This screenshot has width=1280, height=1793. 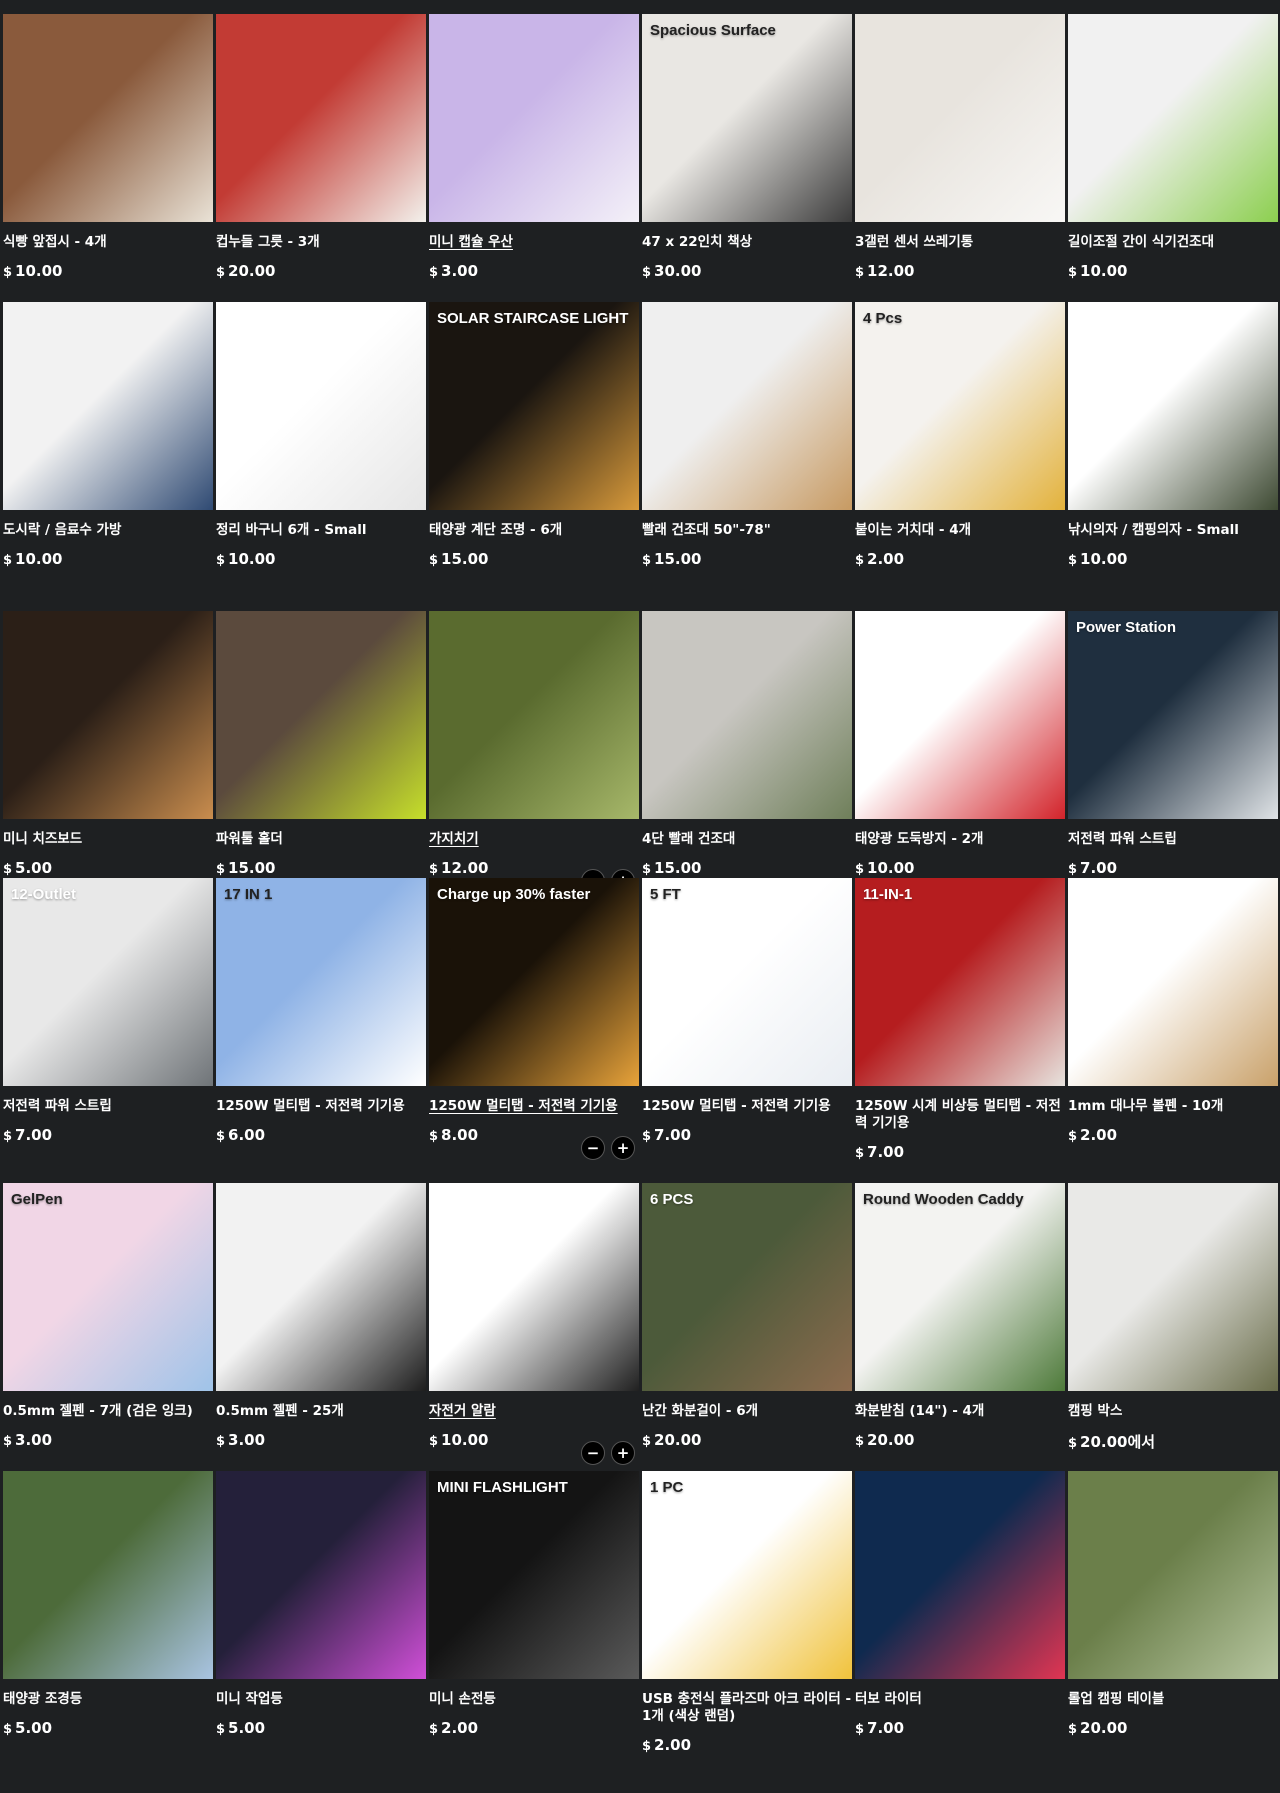 I want to click on product-card: 가지치기$12.00−+, so click(x=534, y=752).